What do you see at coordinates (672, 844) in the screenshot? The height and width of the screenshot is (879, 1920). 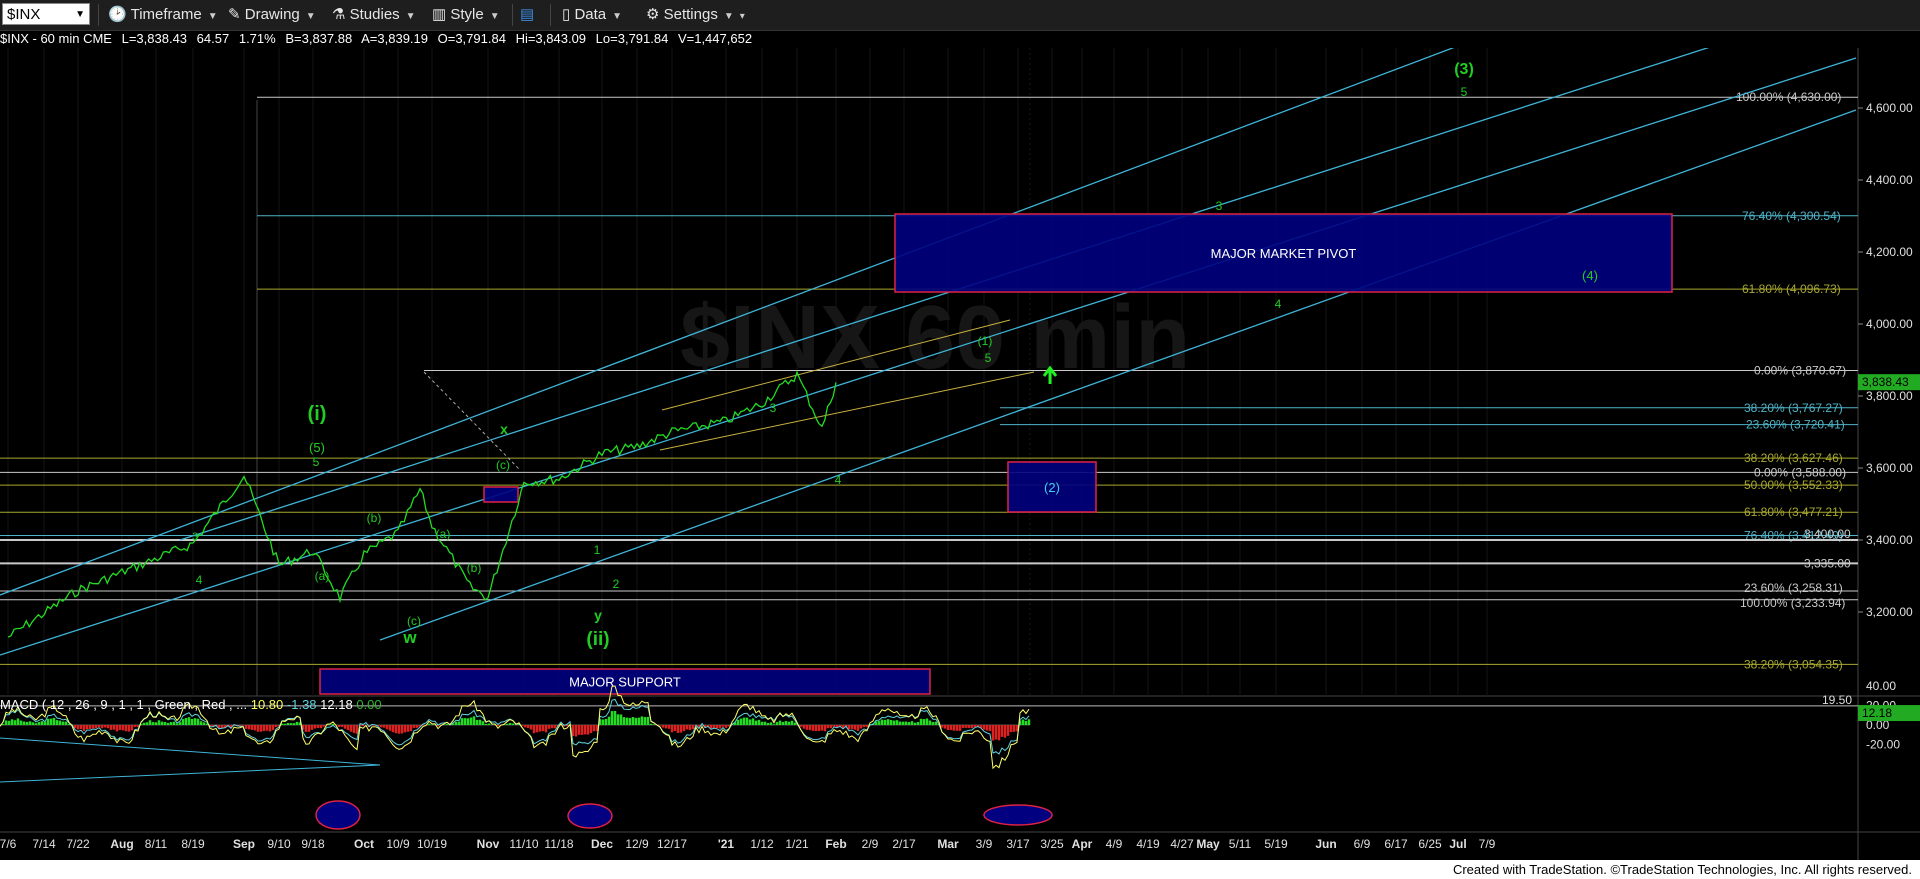 I see `time-axis-label: 12/17` at bounding box center [672, 844].